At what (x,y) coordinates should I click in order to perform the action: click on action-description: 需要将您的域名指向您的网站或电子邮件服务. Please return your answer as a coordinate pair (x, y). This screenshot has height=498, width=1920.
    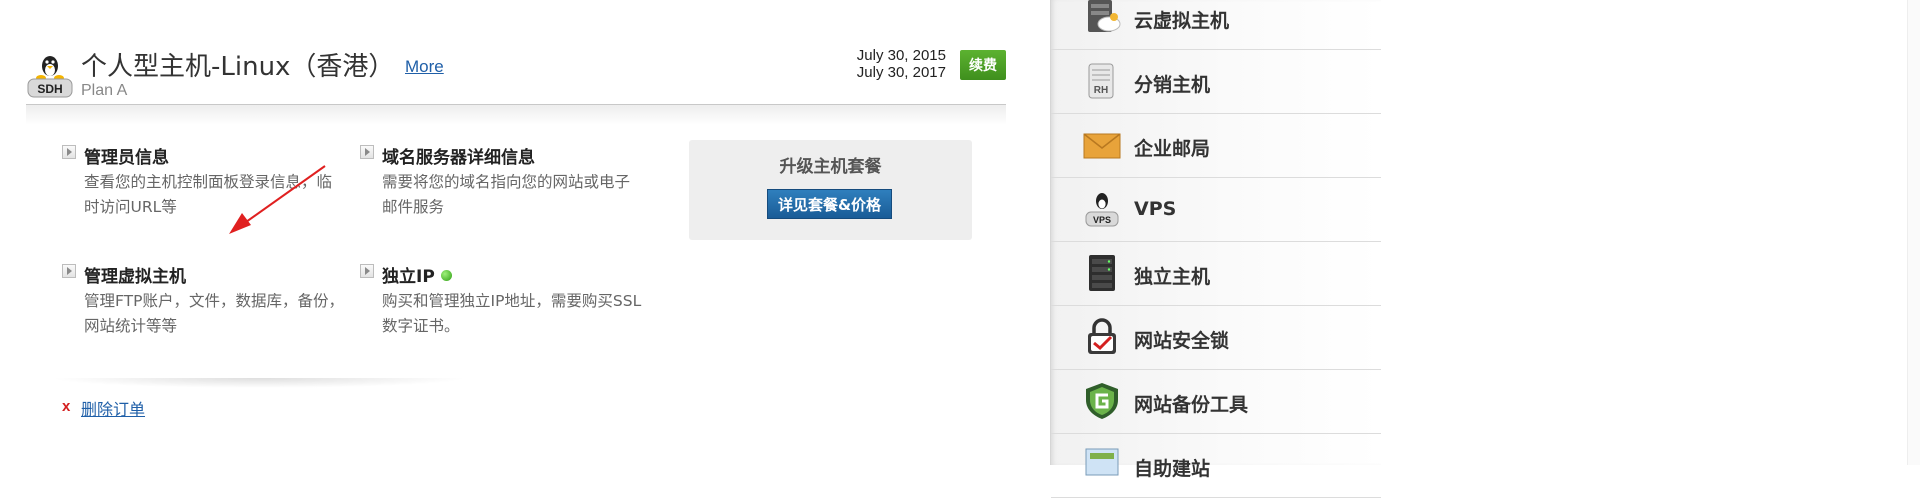
    Looking at the image, I should click on (506, 194).